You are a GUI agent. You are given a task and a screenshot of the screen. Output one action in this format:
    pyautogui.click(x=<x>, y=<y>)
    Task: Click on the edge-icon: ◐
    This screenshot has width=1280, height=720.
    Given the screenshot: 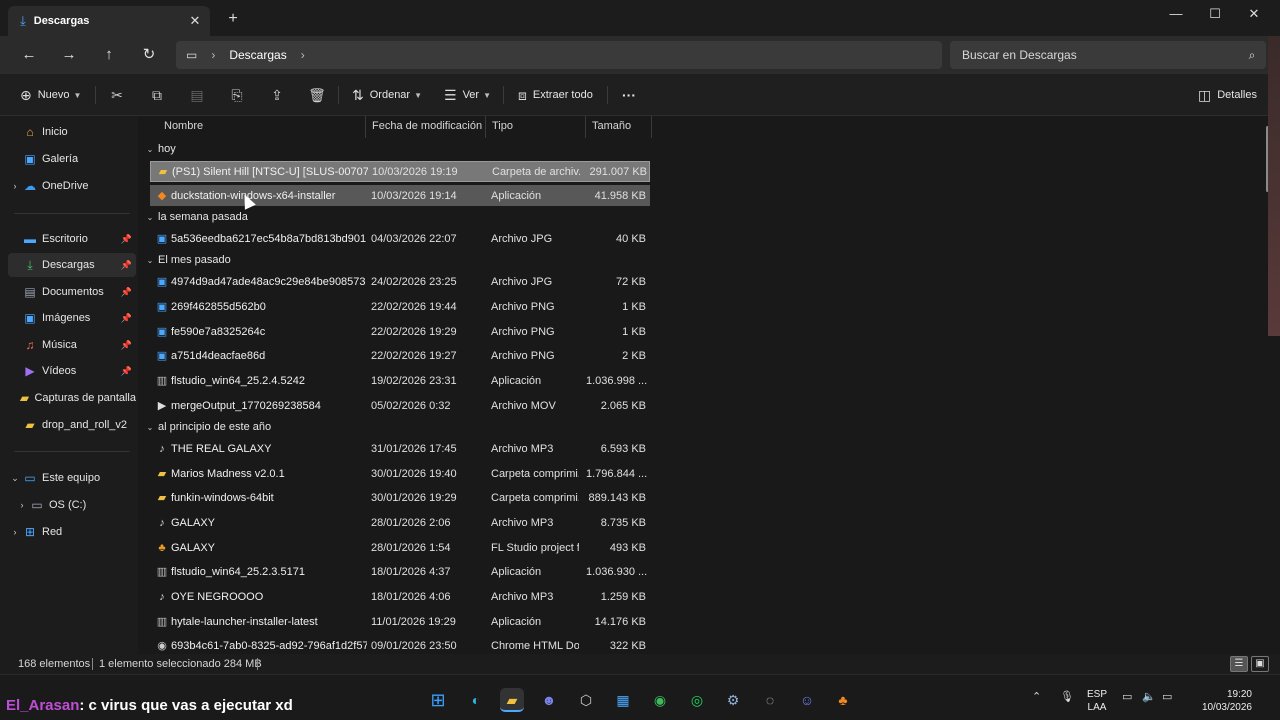 What is the action you would take?
    pyautogui.click(x=476, y=700)
    